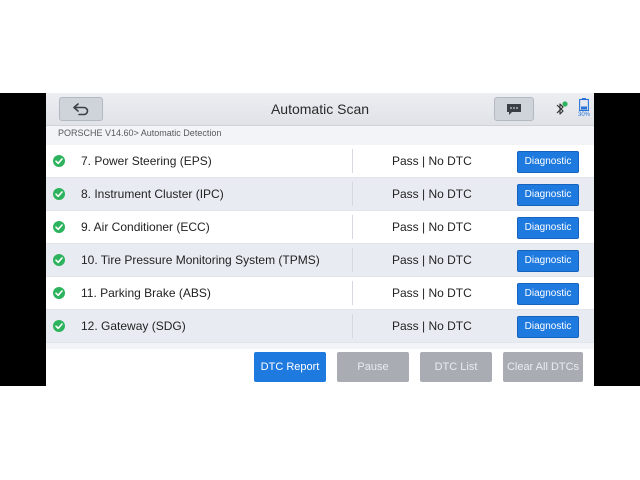 The height and width of the screenshot is (480, 640). I want to click on breadcrumb: PORSCHE V14.60> Automatic Detection, so click(140, 133).